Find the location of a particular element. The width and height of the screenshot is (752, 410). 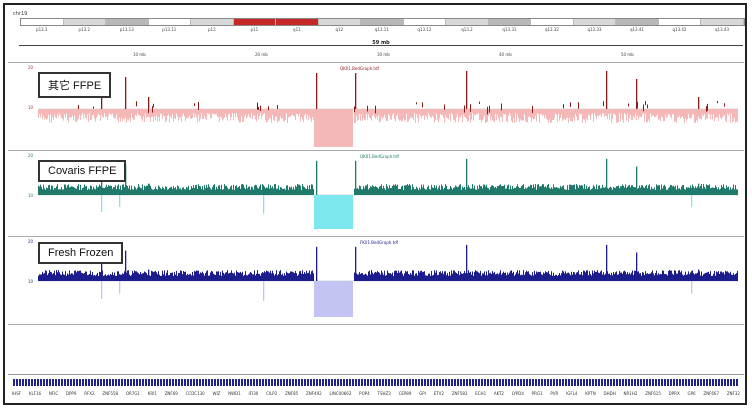

gene-label: LYPD4 is located at coordinates (518, 393).